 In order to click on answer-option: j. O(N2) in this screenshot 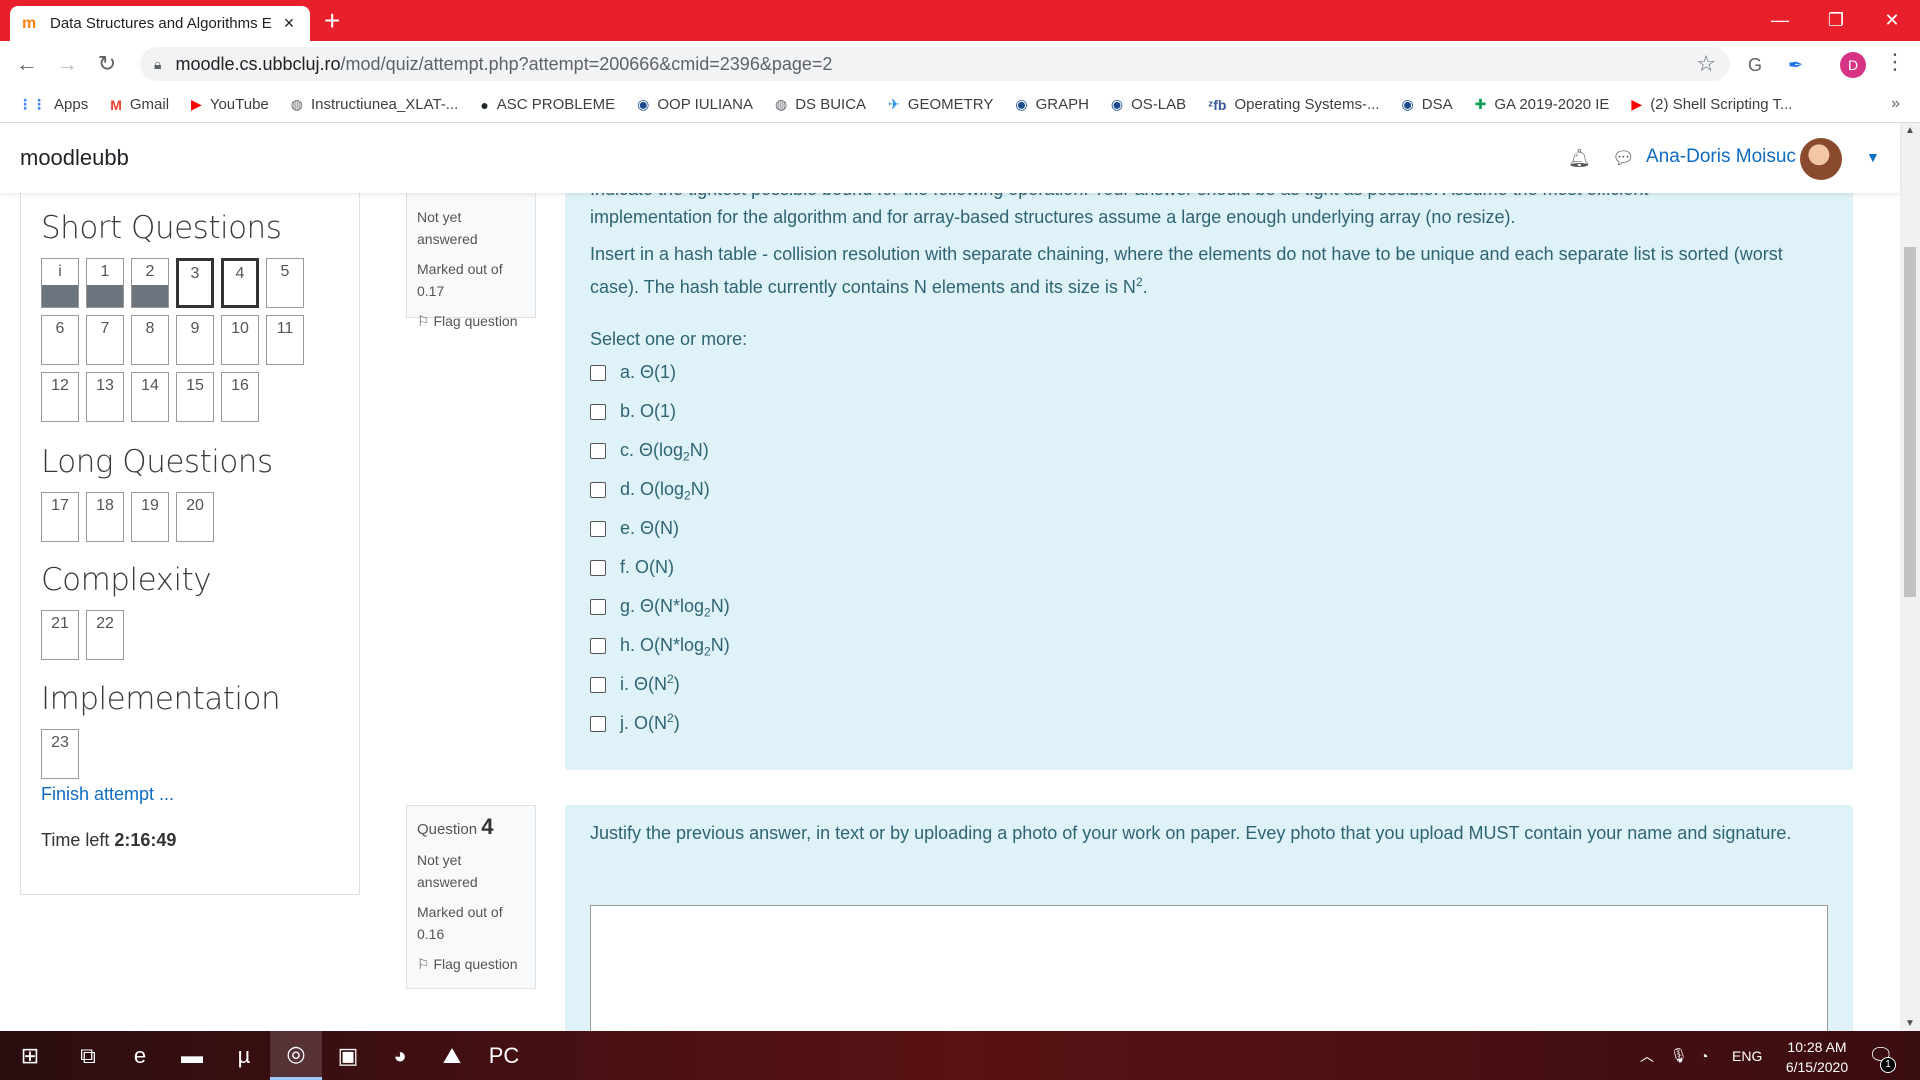, I will do `click(1209, 723)`.